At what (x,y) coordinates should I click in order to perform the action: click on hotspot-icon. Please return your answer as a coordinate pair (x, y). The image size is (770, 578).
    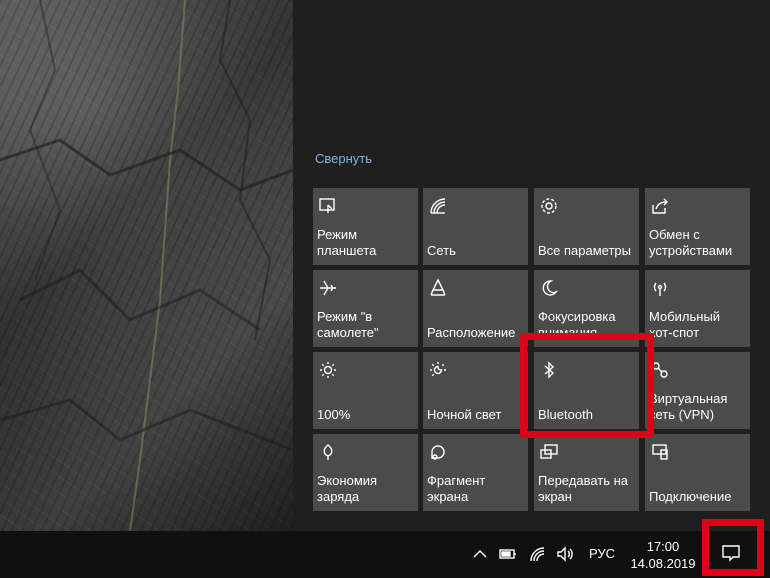
    Looking at the image, I should click on (660, 288).